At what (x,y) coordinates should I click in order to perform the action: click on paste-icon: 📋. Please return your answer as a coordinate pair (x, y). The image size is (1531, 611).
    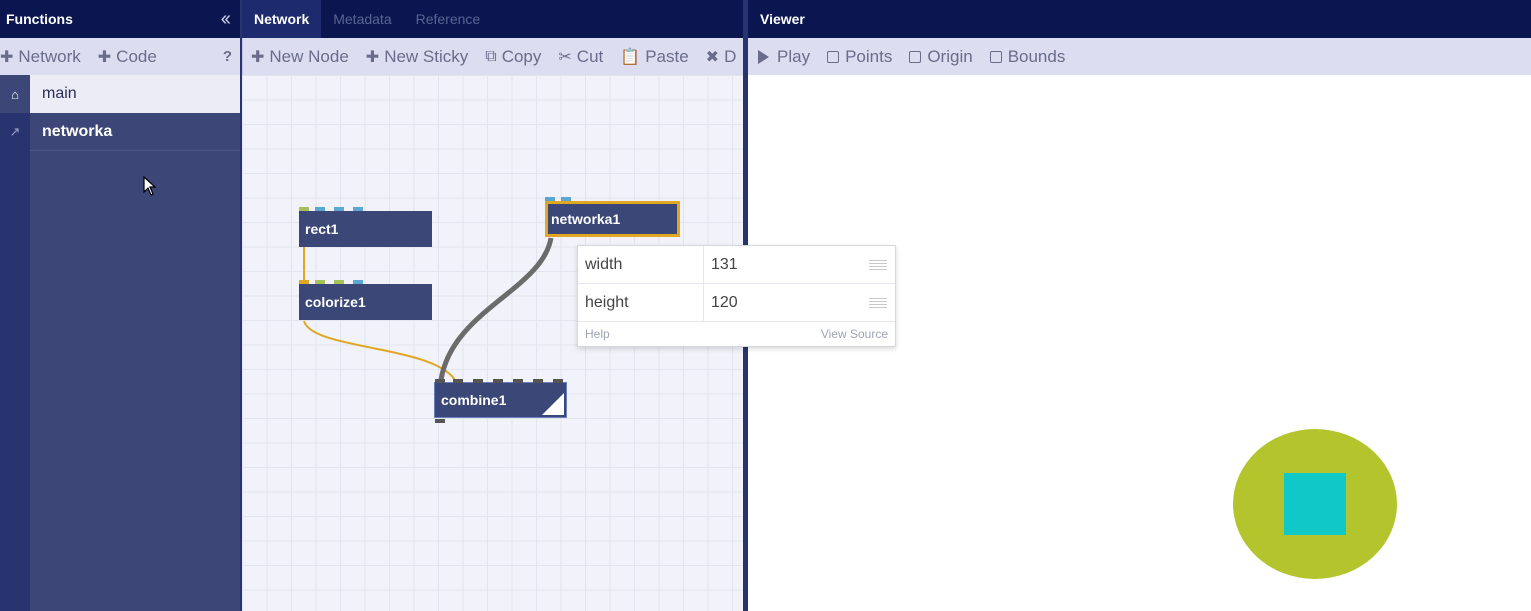
    Looking at the image, I should click on (630, 57).